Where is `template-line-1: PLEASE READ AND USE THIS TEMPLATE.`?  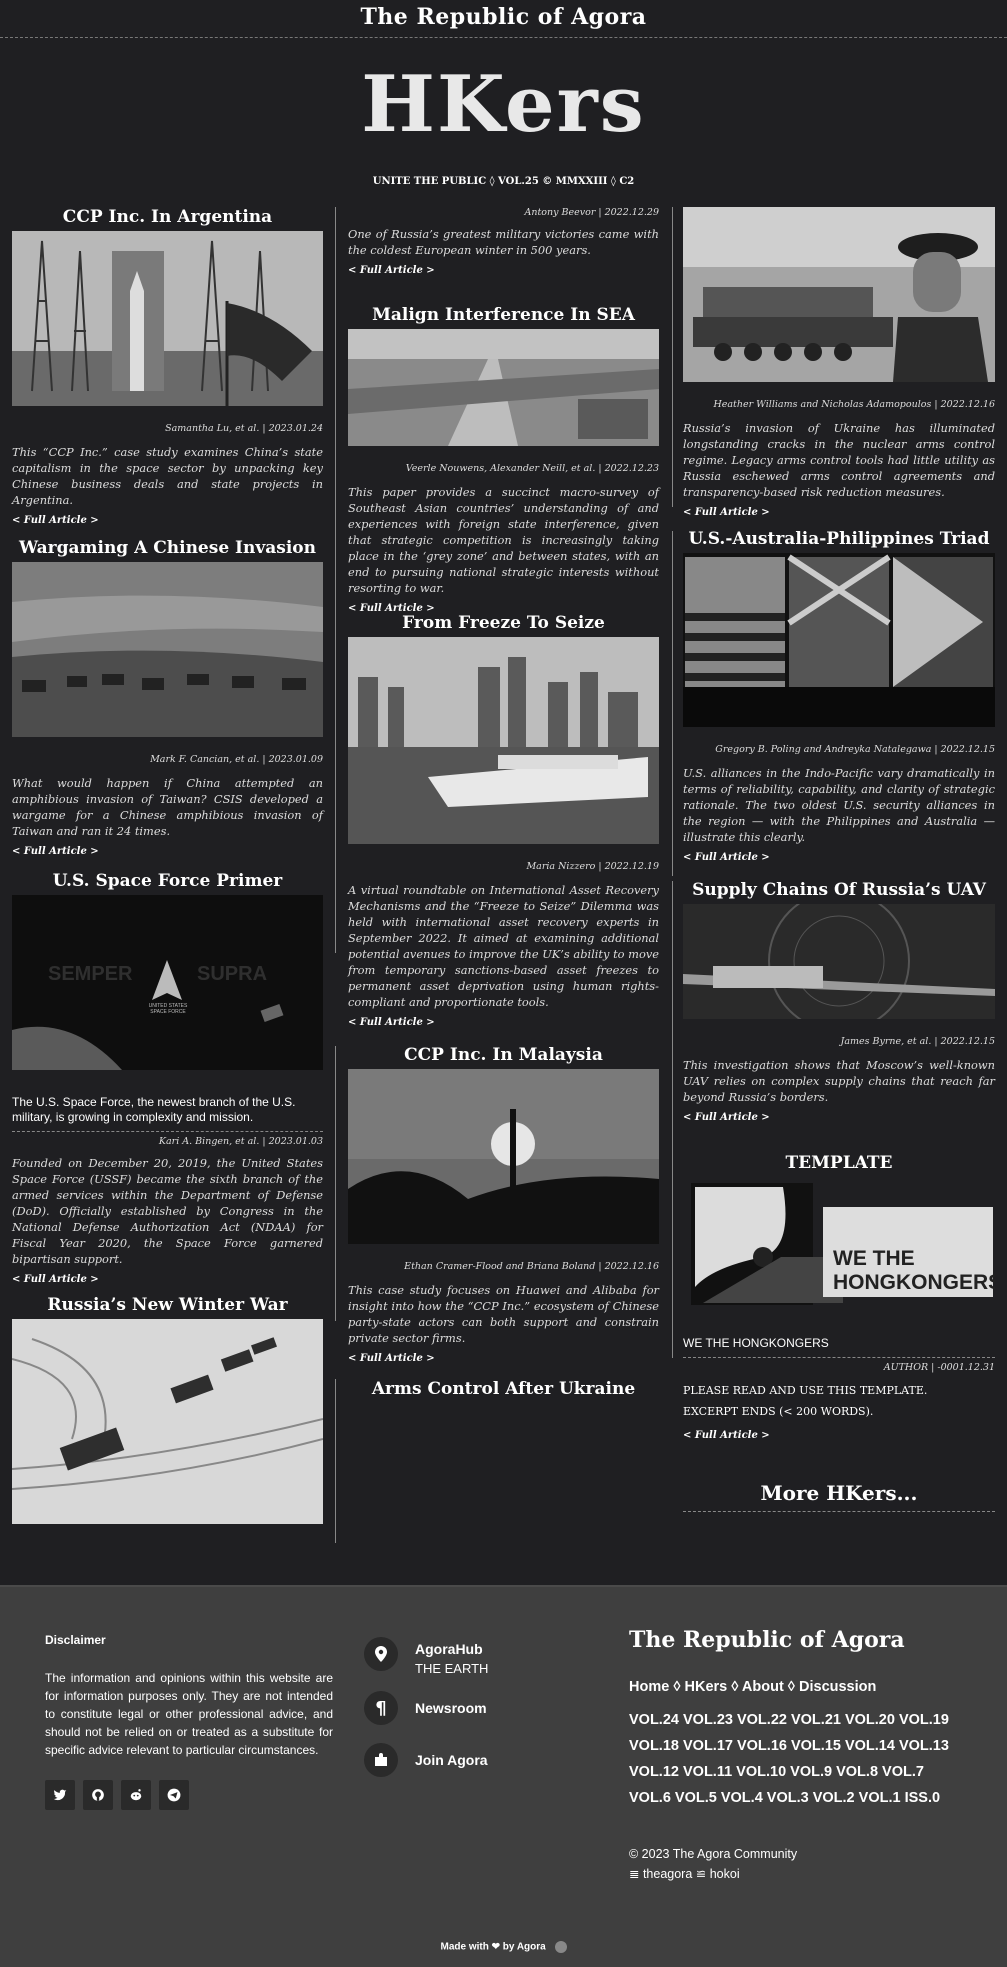 template-line-1: PLEASE READ AND USE THIS TEMPLATE. is located at coordinates (805, 1390).